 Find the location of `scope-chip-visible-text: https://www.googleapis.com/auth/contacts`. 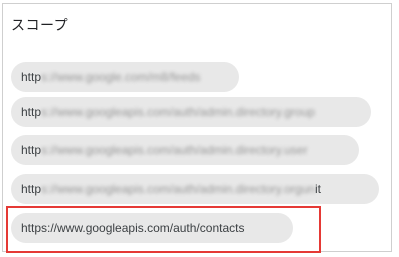

scope-chip-visible-text: https://www.googleapis.com/auth/contacts is located at coordinates (133, 228).